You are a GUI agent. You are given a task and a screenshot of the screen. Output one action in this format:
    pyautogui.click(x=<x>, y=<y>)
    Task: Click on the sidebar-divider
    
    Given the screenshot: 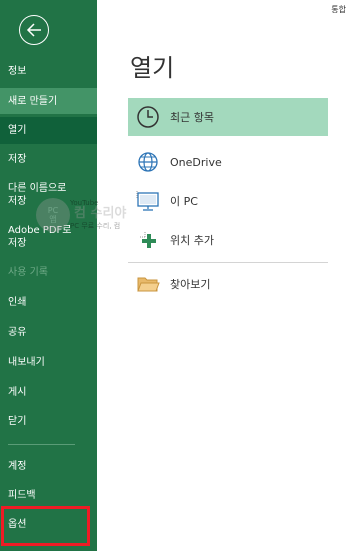 What is the action you would take?
    pyautogui.click(x=41, y=444)
    